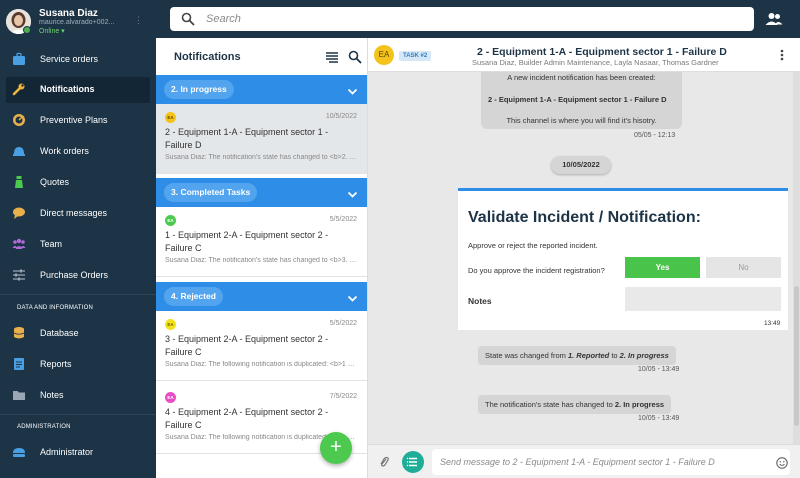 The width and height of the screenshot is (800, 478). Describe the element at coordinates (67, 452) in the screenshot. I see `sidebar-item-label: Administrator` at that location.